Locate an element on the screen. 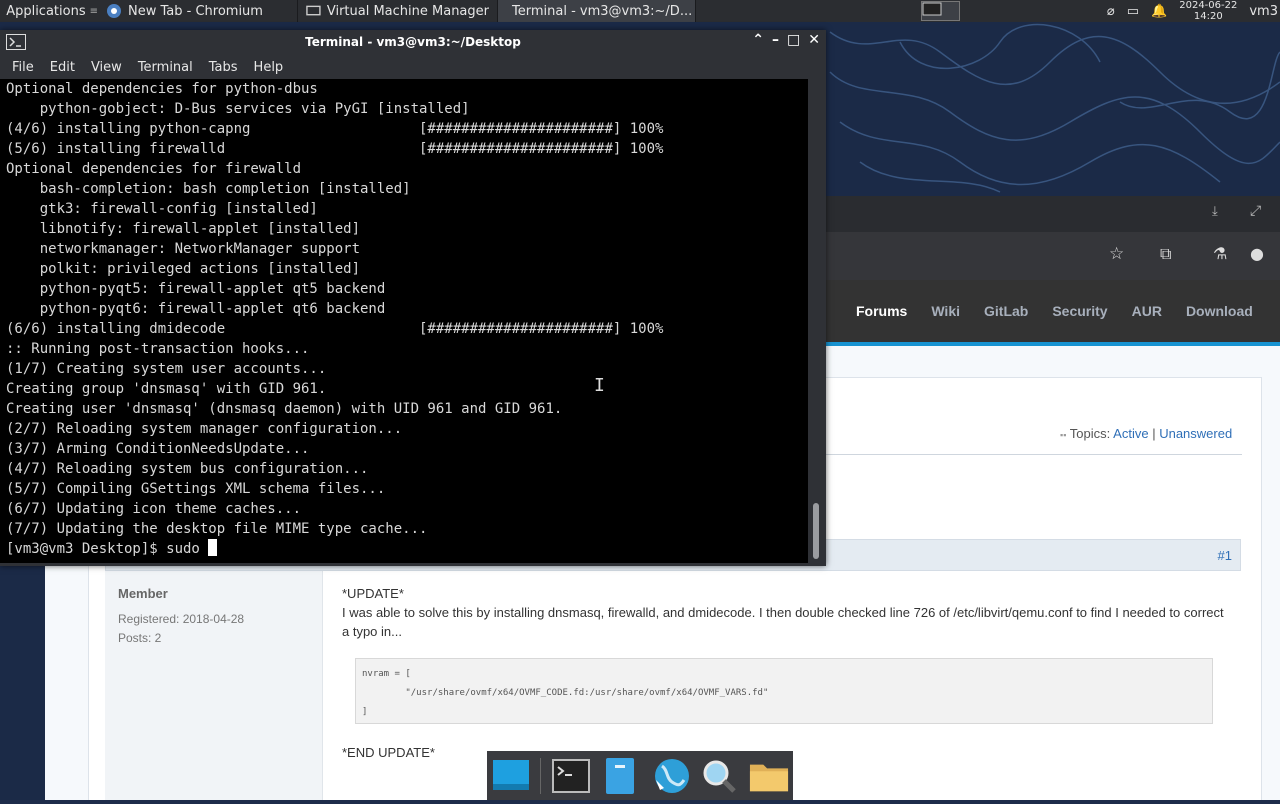 The image size is (1280, 804). applications-label: Applications is located at coordinates (45, 11).